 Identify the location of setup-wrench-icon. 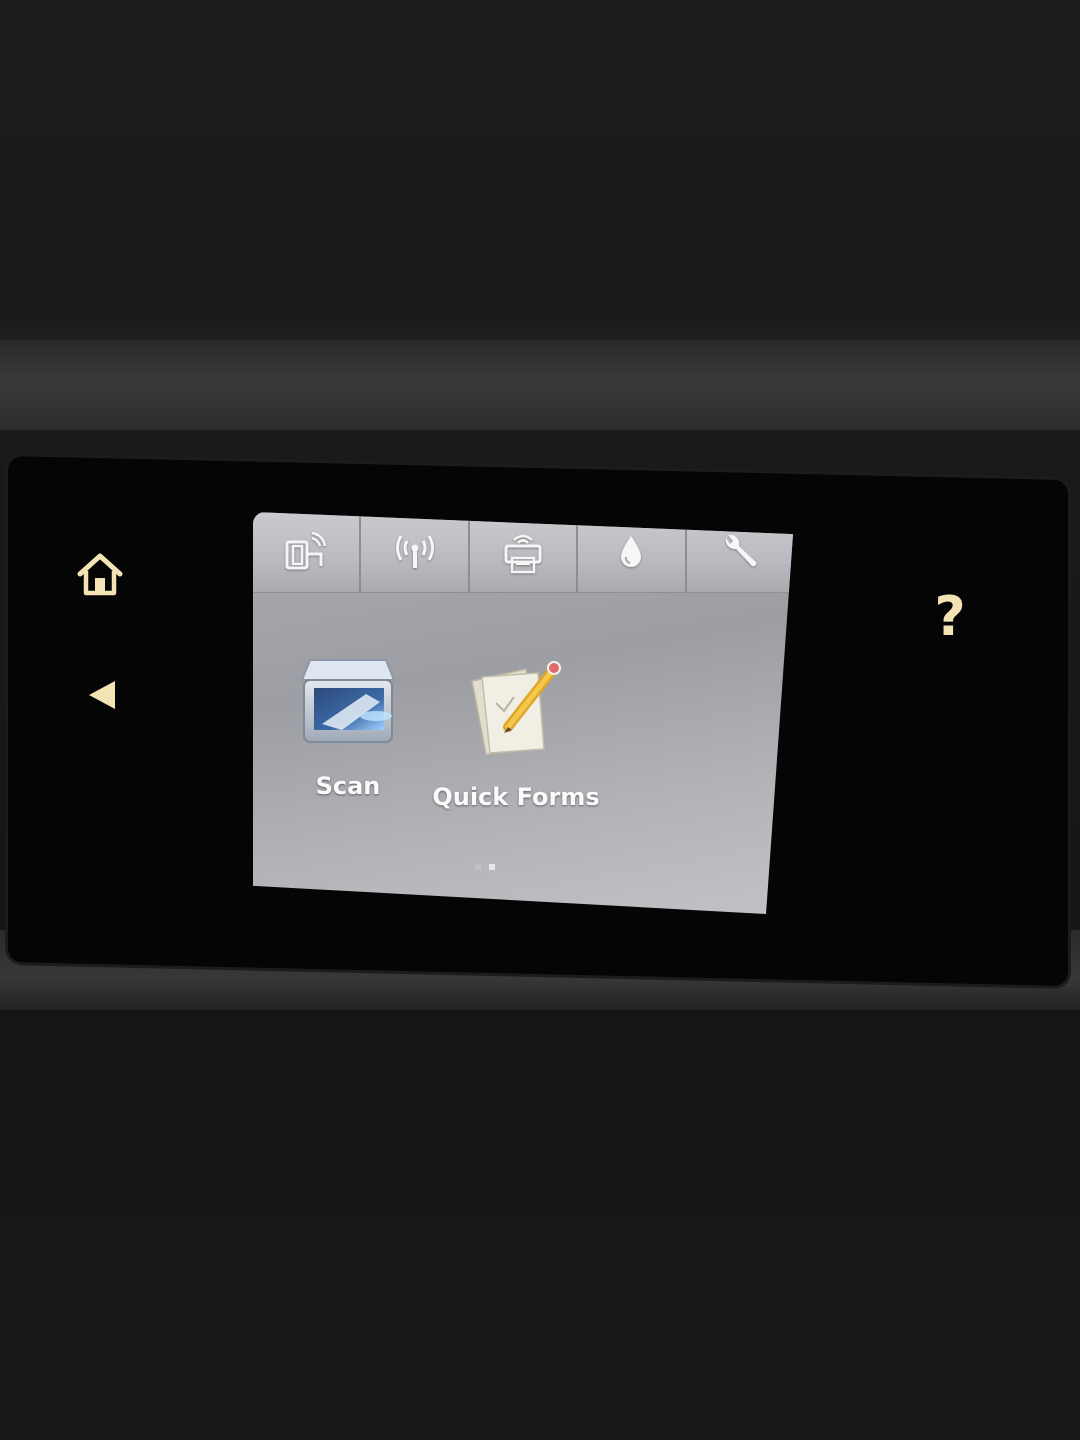
(741, 550).